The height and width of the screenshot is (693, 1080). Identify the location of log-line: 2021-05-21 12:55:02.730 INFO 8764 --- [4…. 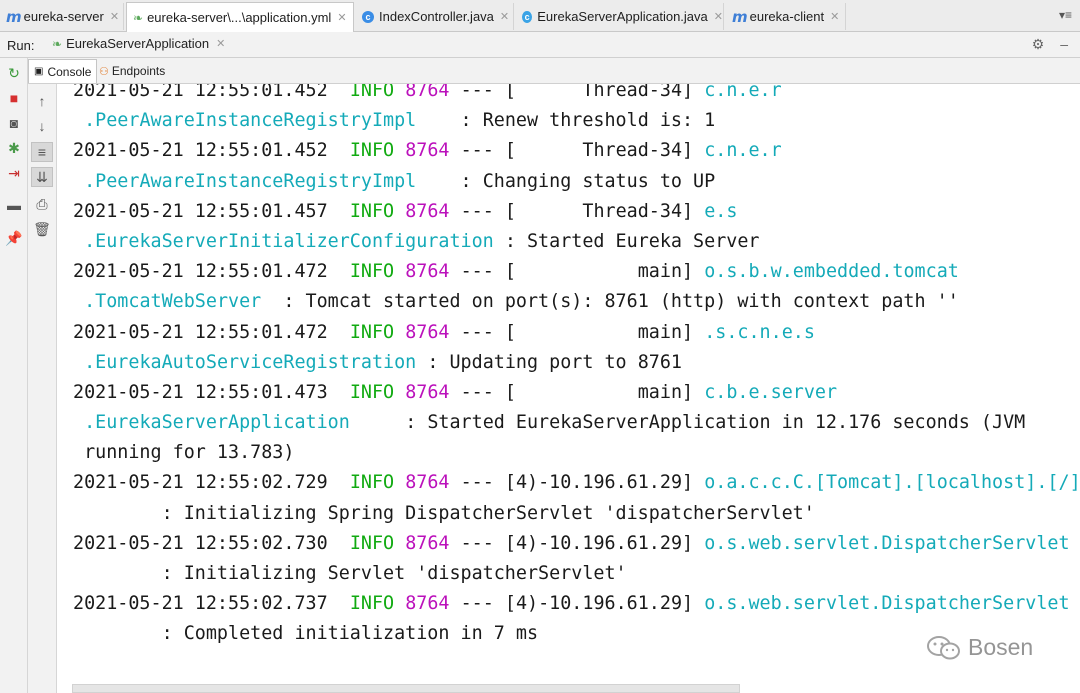
(576, 544).